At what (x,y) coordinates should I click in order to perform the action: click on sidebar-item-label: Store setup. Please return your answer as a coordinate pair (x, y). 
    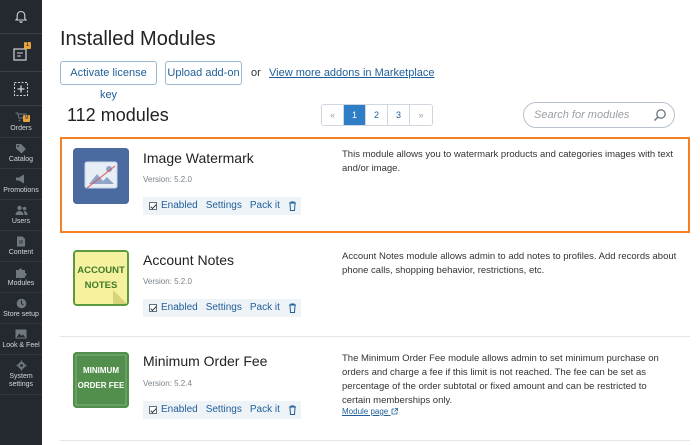
    Looking at the image, I should click on (21, 314).